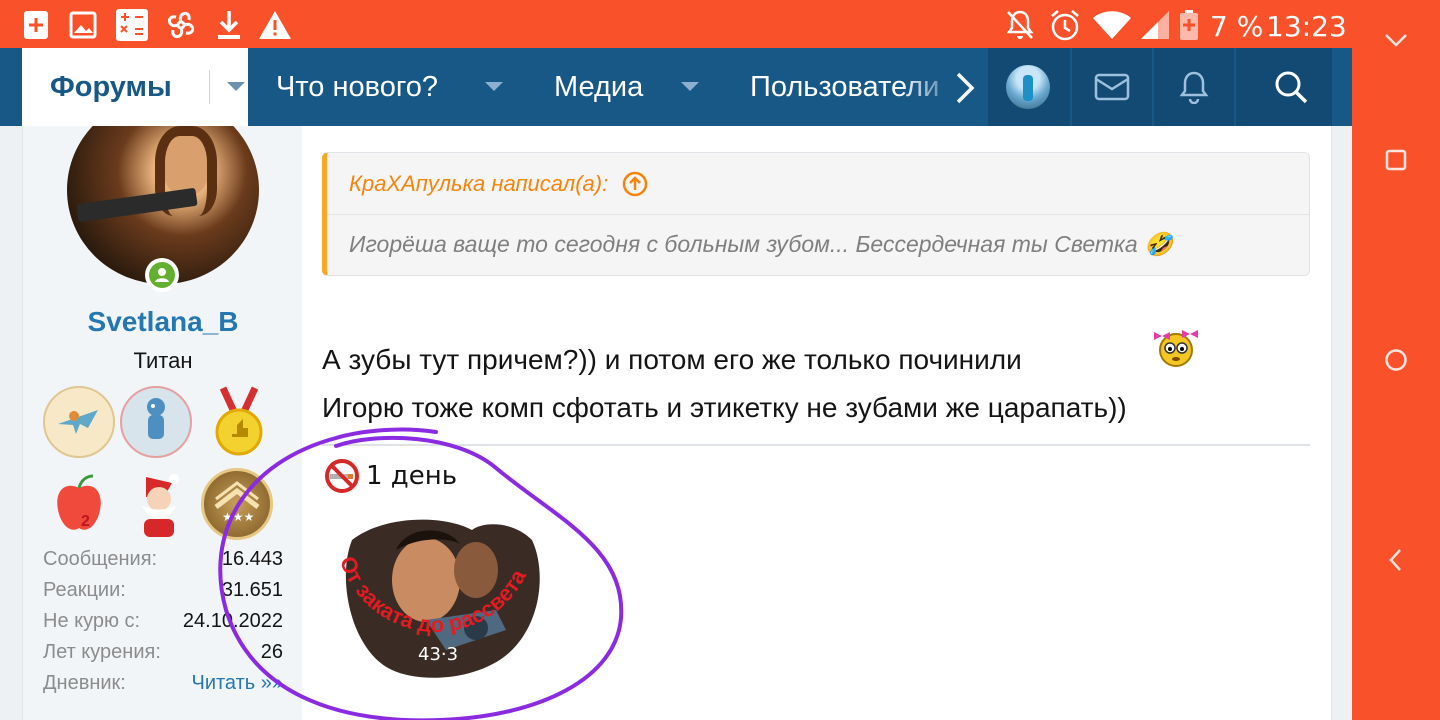 The image size is (1440, 720). Describe the element at coordinates (229, 25) in the screenshot. I see `download-icon` at that location.